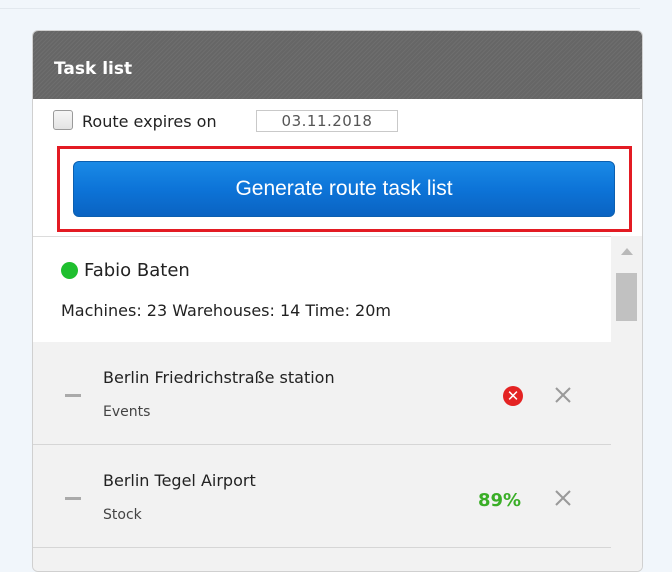 Image resolution: width=672 pixels, height=572 pixels. Describe the element at coordinates (69, 270) in the screenshot. I see `online-status-icon` at that location.